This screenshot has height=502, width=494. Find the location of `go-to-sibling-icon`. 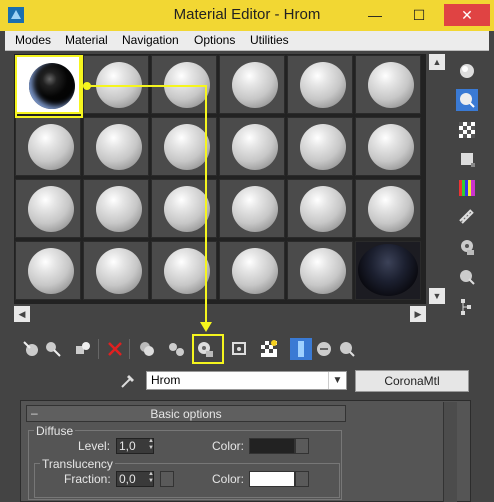

go-to-sibling-icon is located at coordinates (347, 349).